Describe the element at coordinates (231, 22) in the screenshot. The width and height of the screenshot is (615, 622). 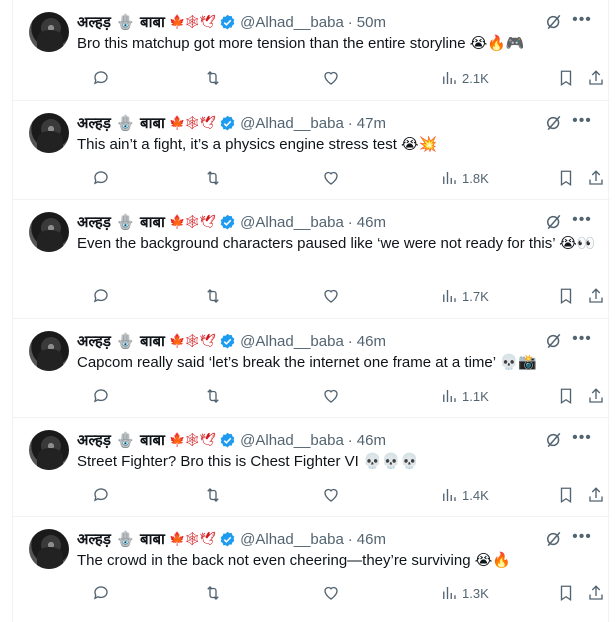
I see `tweet-header: अल्हड़ 🪬 बाबा 🍁🕸🕊 @Alhad__baba · 50m` at that location.